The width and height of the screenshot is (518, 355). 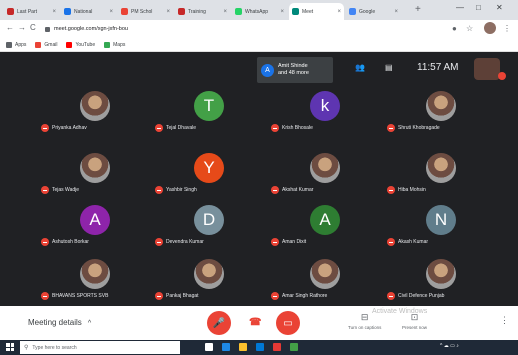 What do you see at coordinates (295, 70) in the screenshot?
I see `presenter-chip: A Amit Shinde and 48 more` at bounding box center [295, 70].